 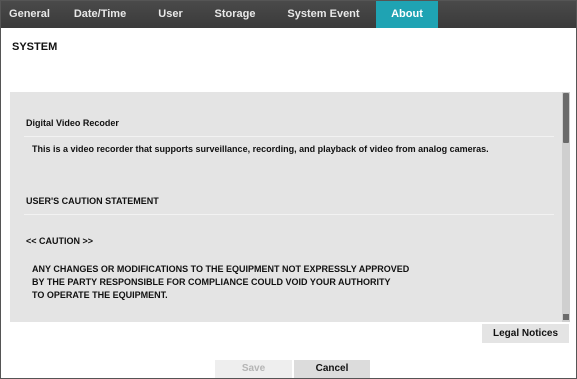 What do you see at coordinates (525, 333) in the screenshot?
I see `legal-notices-button: Legal Notices` at bounding box center [525, 333].